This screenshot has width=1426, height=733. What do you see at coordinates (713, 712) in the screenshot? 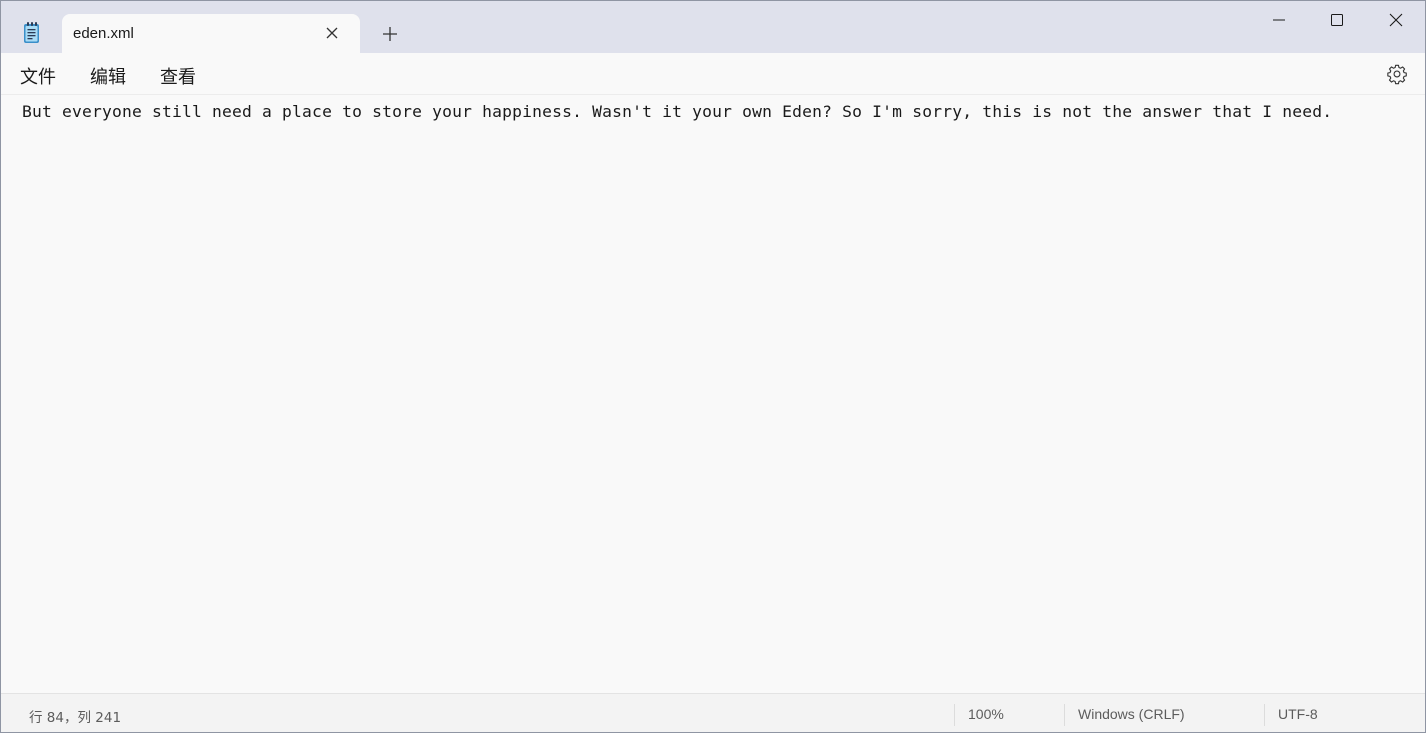
I see `status-bar: 行 84，列 241 100% Windows (CRLF) UTF-8` at bounding box center [713, 712].